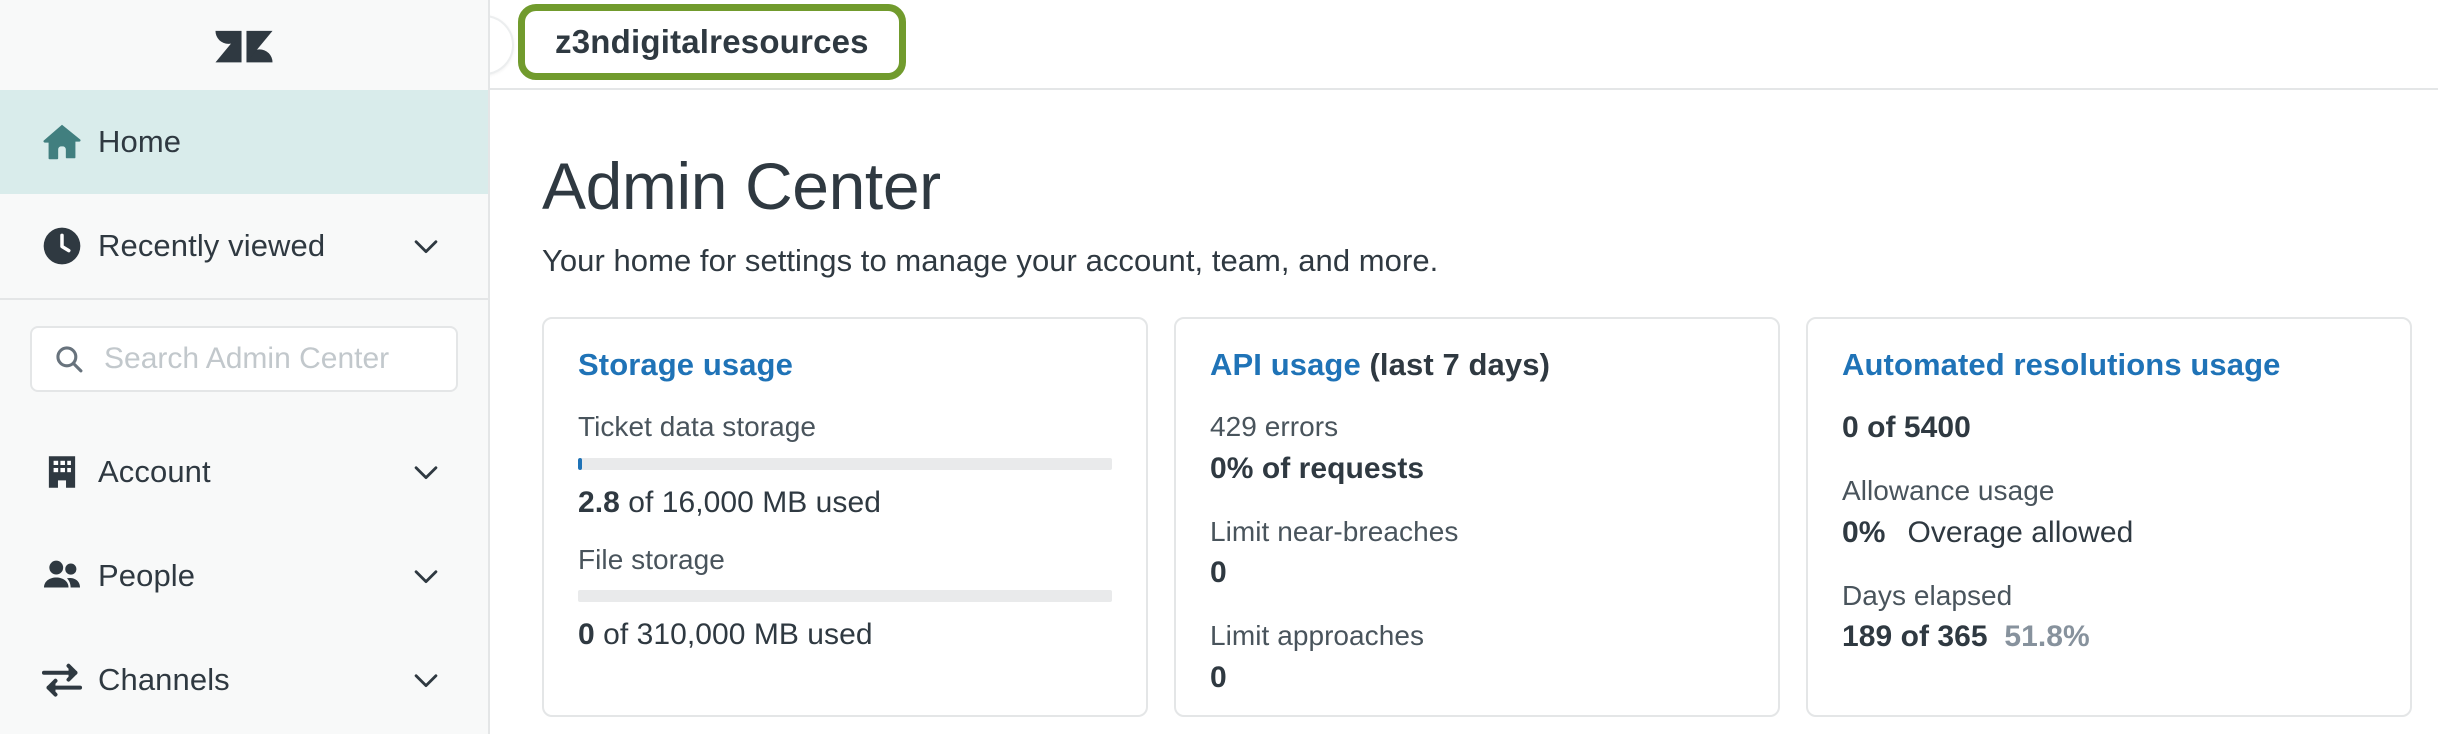  Describe the element at coordinates (1334, 531) in the screenshot. I see `api-near-breaches-label: Limit near-breaches` at that location.